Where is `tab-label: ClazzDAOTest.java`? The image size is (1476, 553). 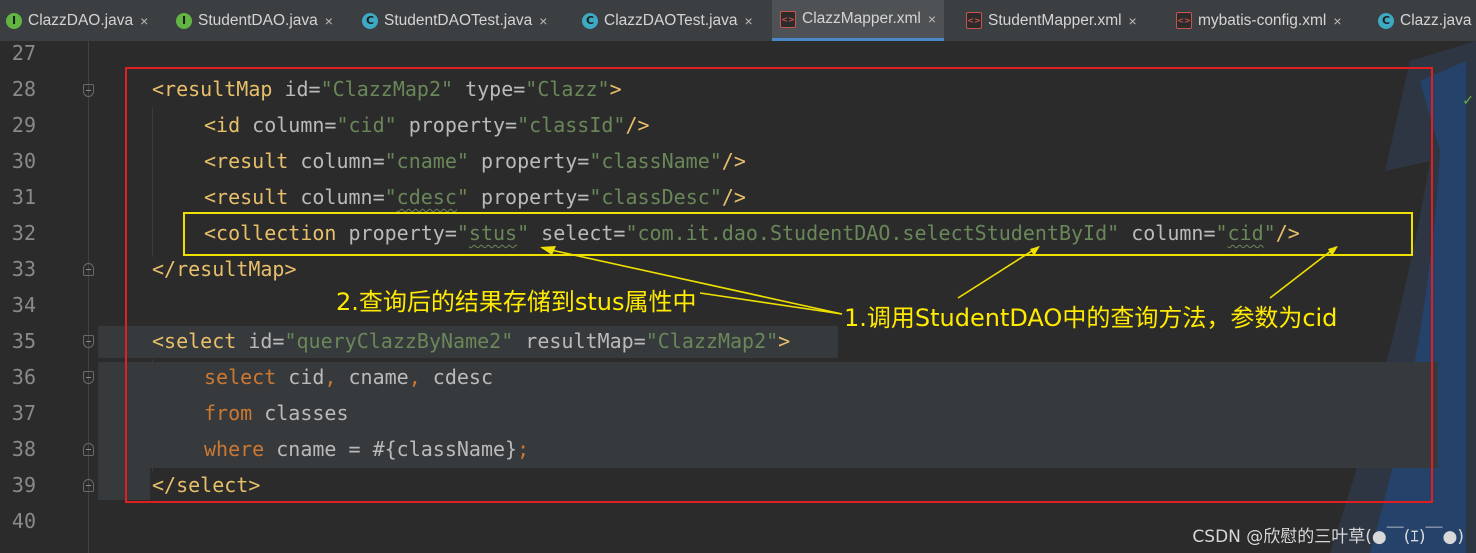 tab-label: ClazzDAOTest.java is located at coordinates (671, 20).